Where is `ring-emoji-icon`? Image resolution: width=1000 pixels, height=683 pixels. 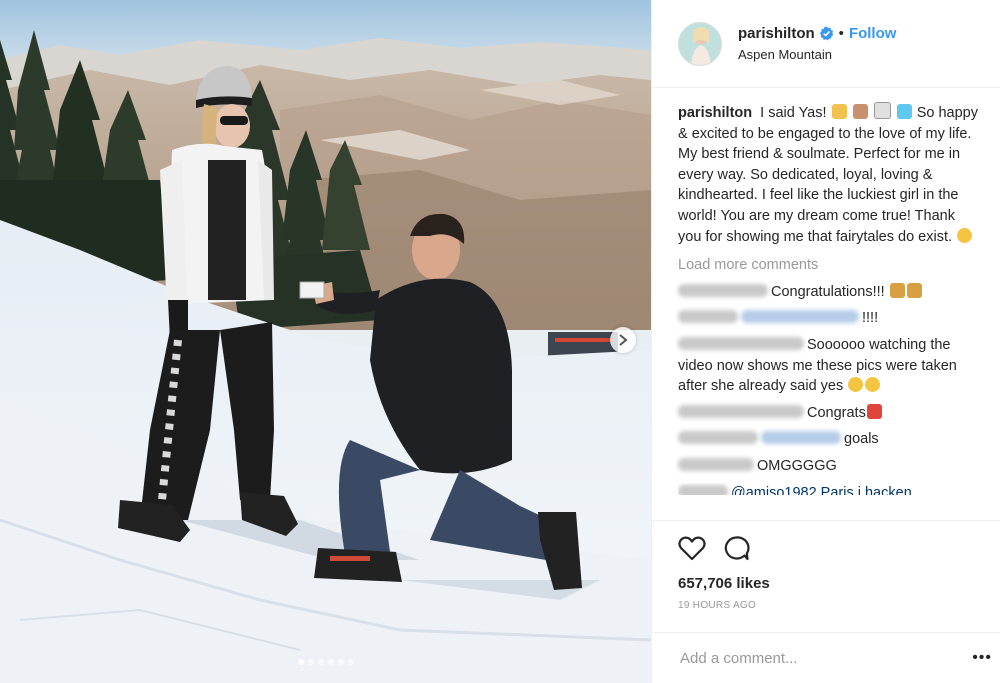
ring-emoji-icon is located at coordinates (882, 110).